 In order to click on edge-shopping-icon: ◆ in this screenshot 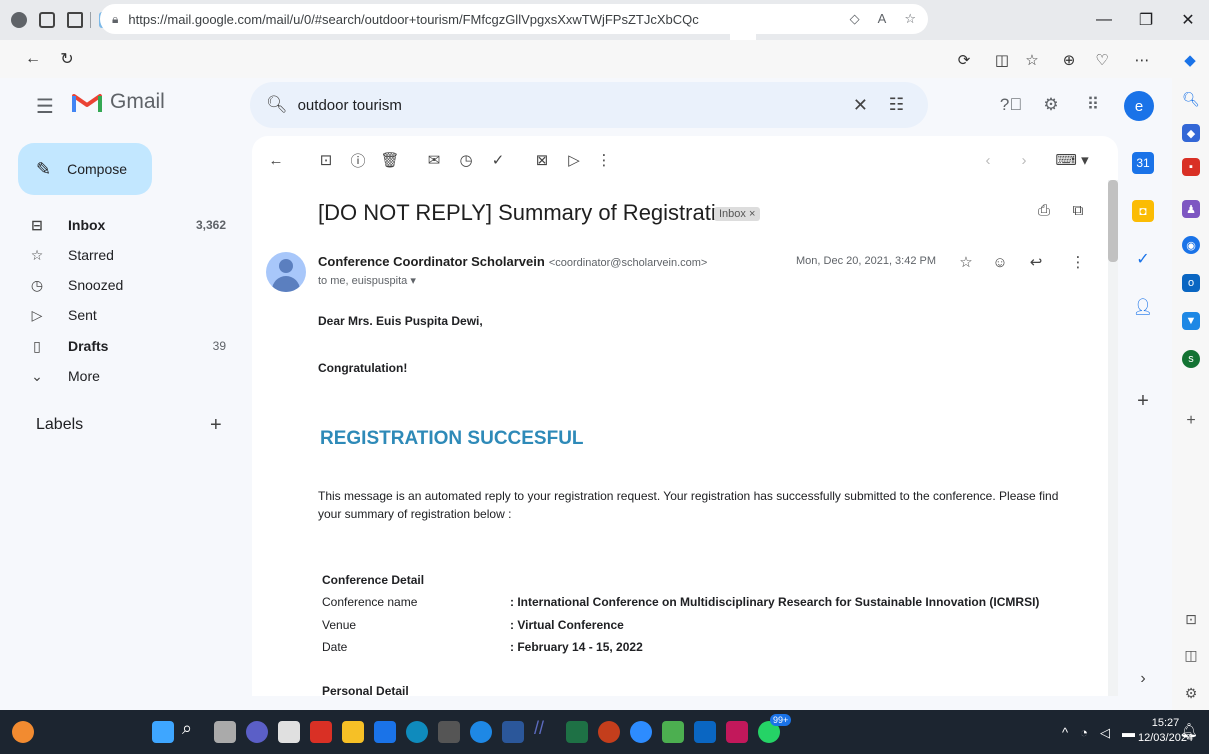, I will do `click(1191, 133)`.